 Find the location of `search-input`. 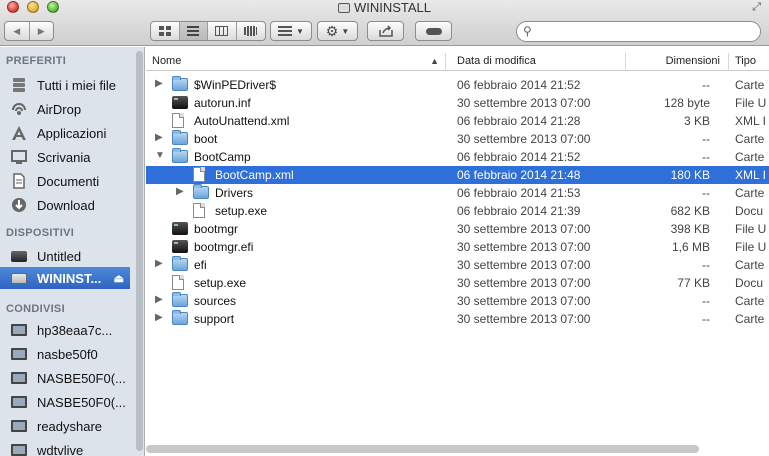

search-input is located at coordinates (644, 31).